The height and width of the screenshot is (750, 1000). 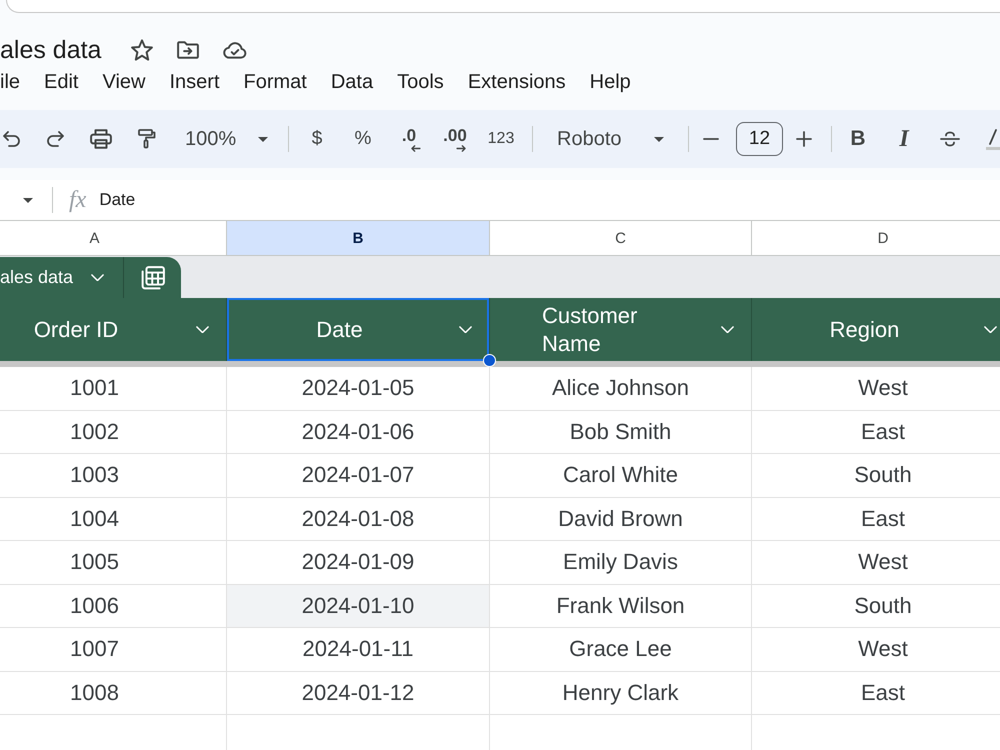 What do you see at coordinates (194, 82) in the screenshot?
I see `menu-item: Insert` at bounding box center [194, 82].